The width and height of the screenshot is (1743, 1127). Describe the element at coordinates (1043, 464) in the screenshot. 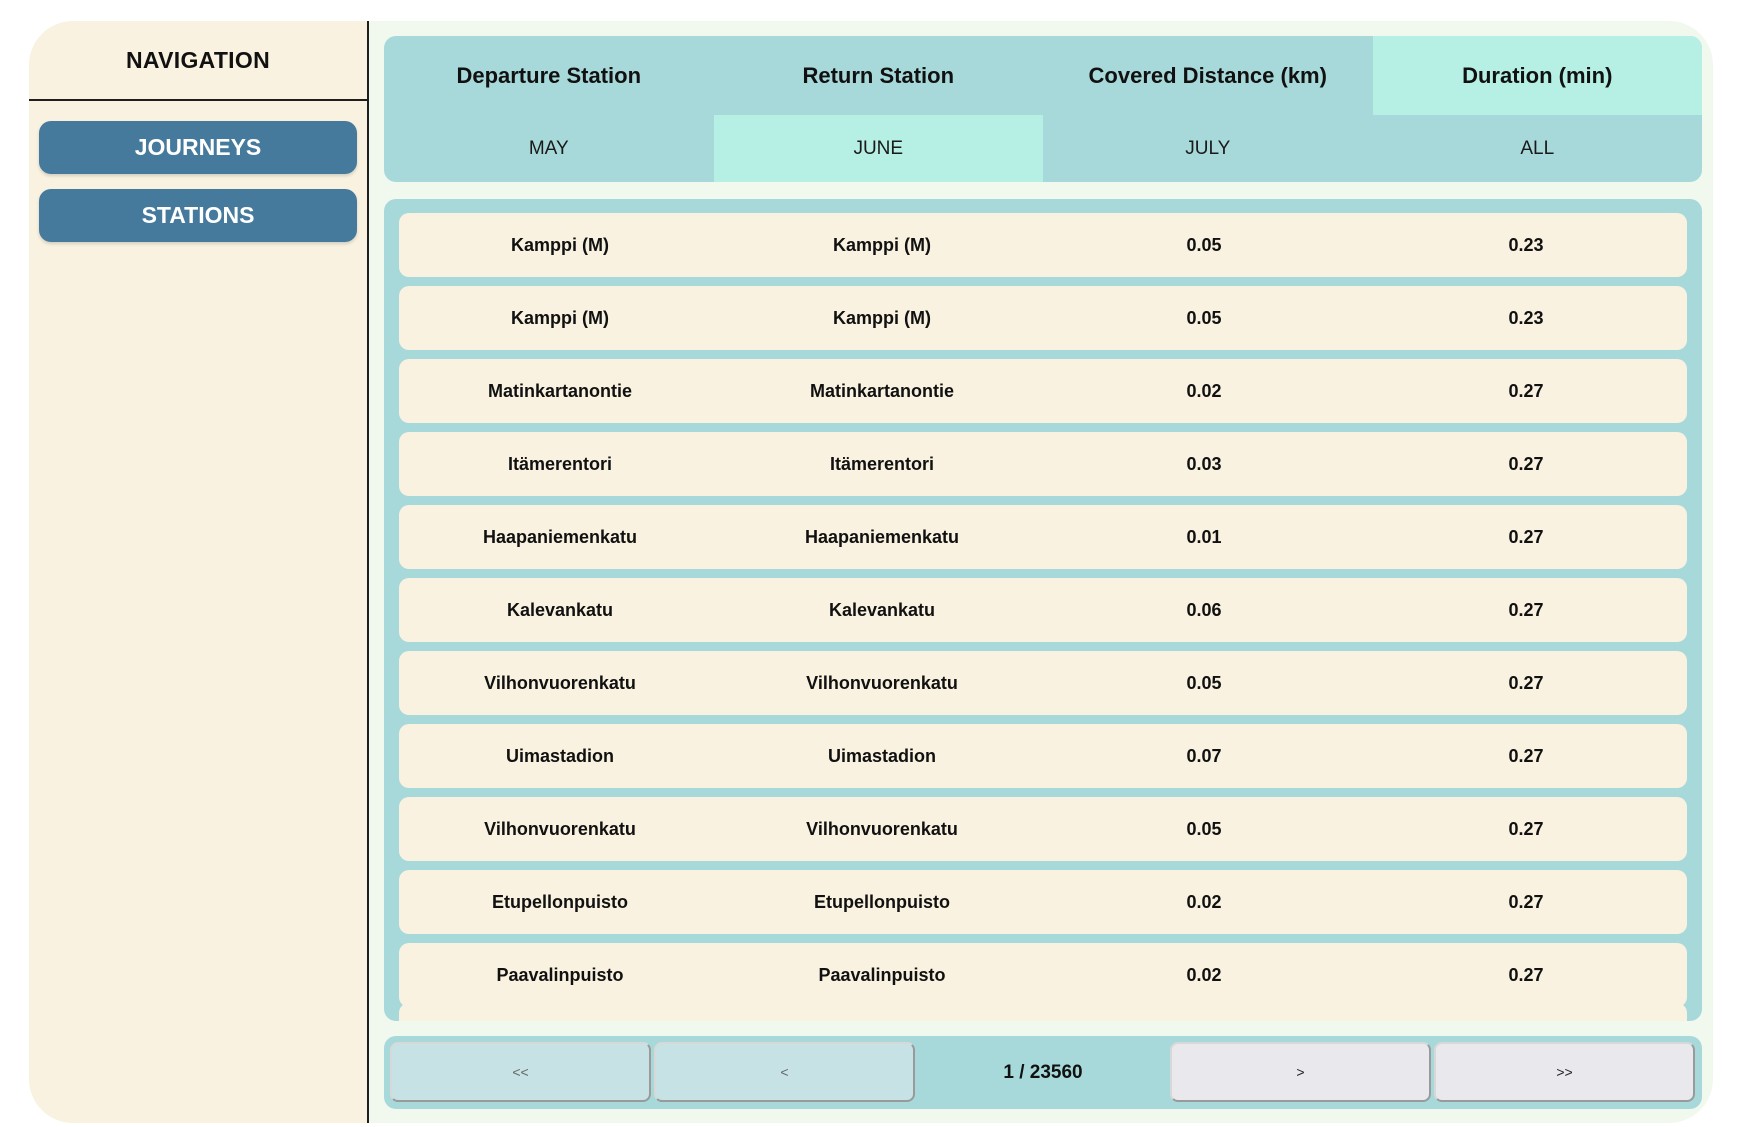

I see `table-row: Itämerentori Itämerentori 0.03 0.27` at that location.